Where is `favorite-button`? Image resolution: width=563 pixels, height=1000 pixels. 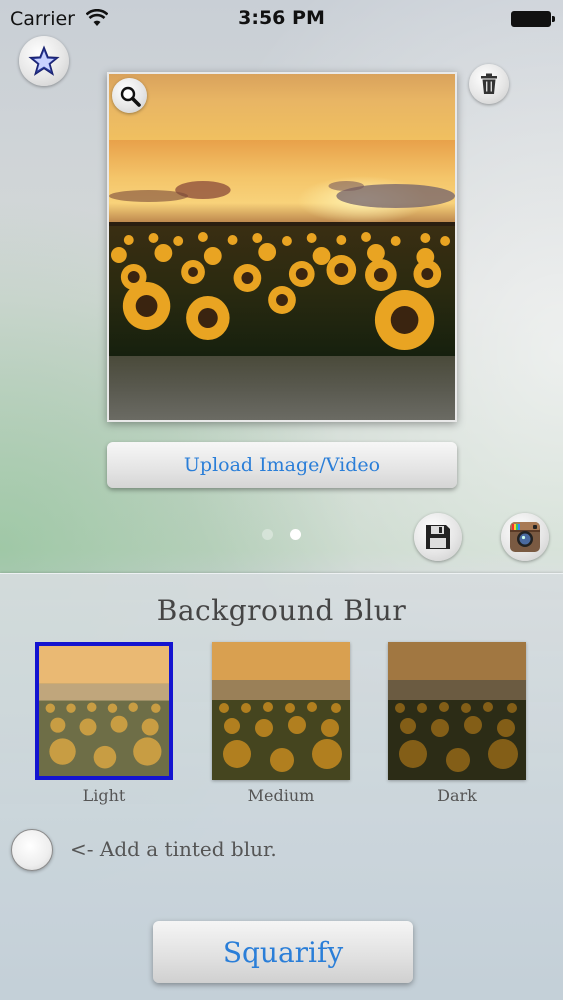
favorite-button is located at coordinates (44, 61).